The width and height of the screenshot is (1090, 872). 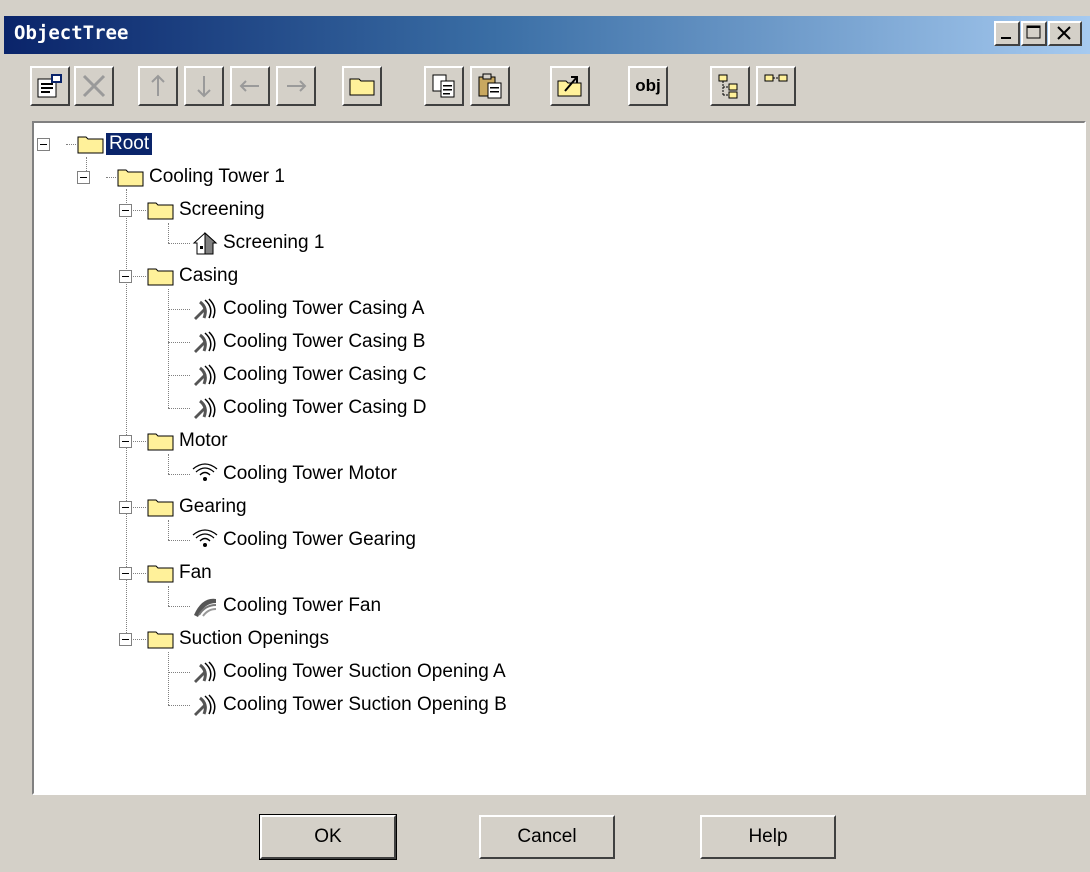 I want to click on properties-button, so click(x=50, y=86).